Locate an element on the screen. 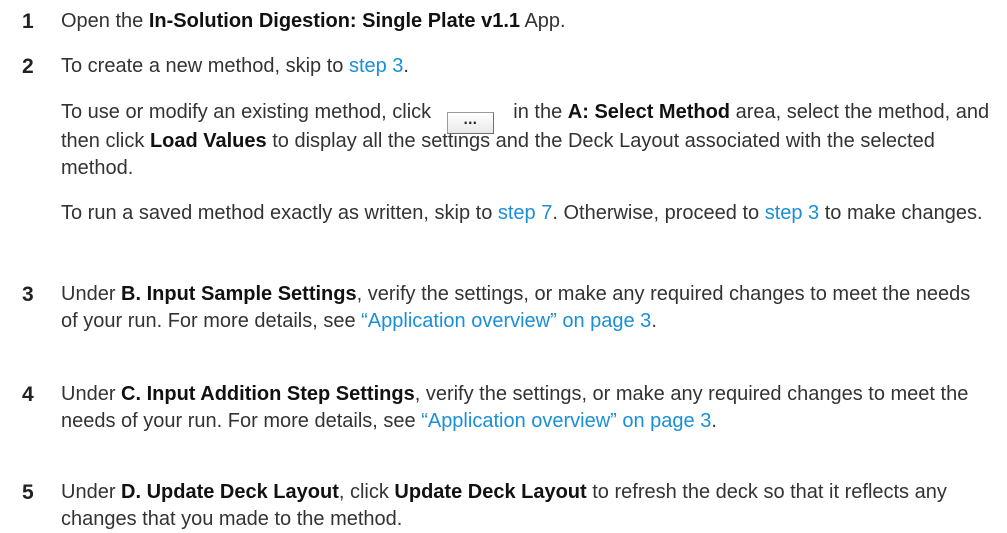 This screenshot has height=533, width=1007. text-fragment: To create a new method, skip to is located at coordinates (205, 66).